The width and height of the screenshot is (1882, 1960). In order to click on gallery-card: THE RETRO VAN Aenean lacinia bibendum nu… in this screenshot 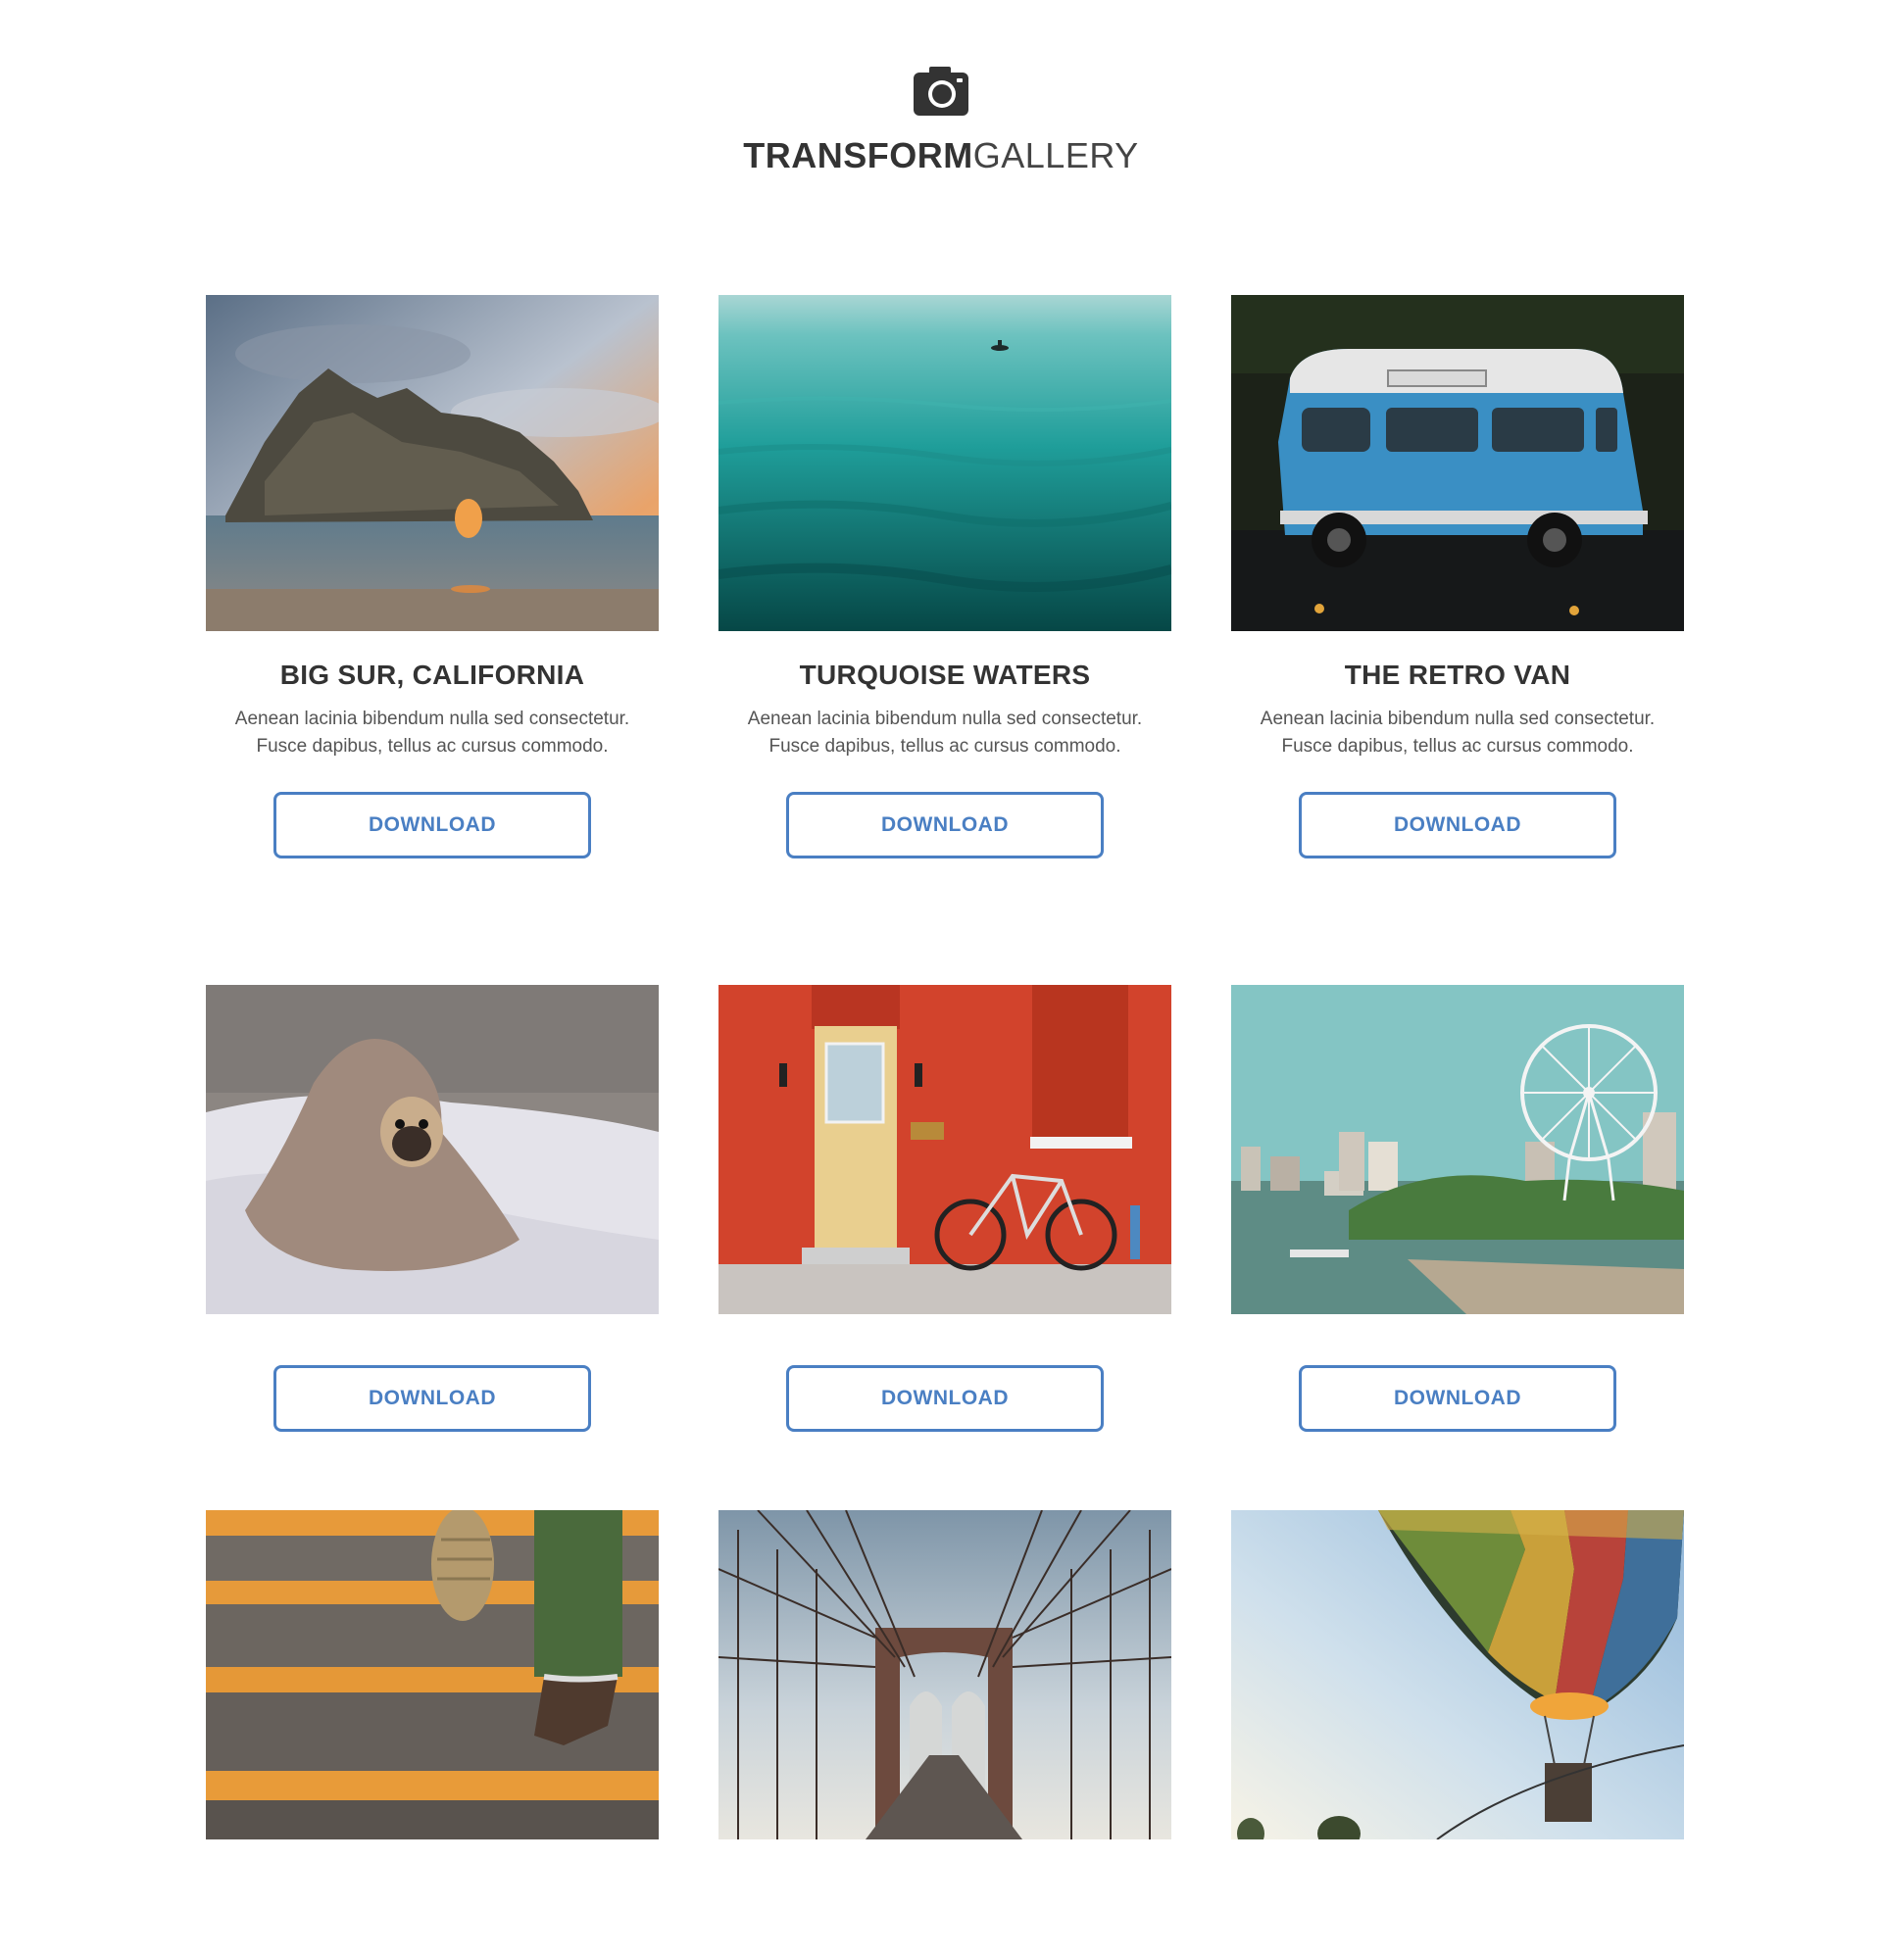, I will do `click(1457, 576)`.